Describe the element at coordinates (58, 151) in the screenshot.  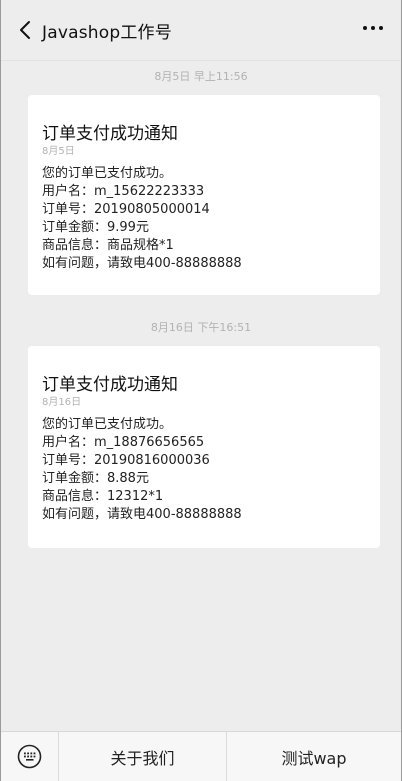
I see `card-date: 8月5日` at that location.